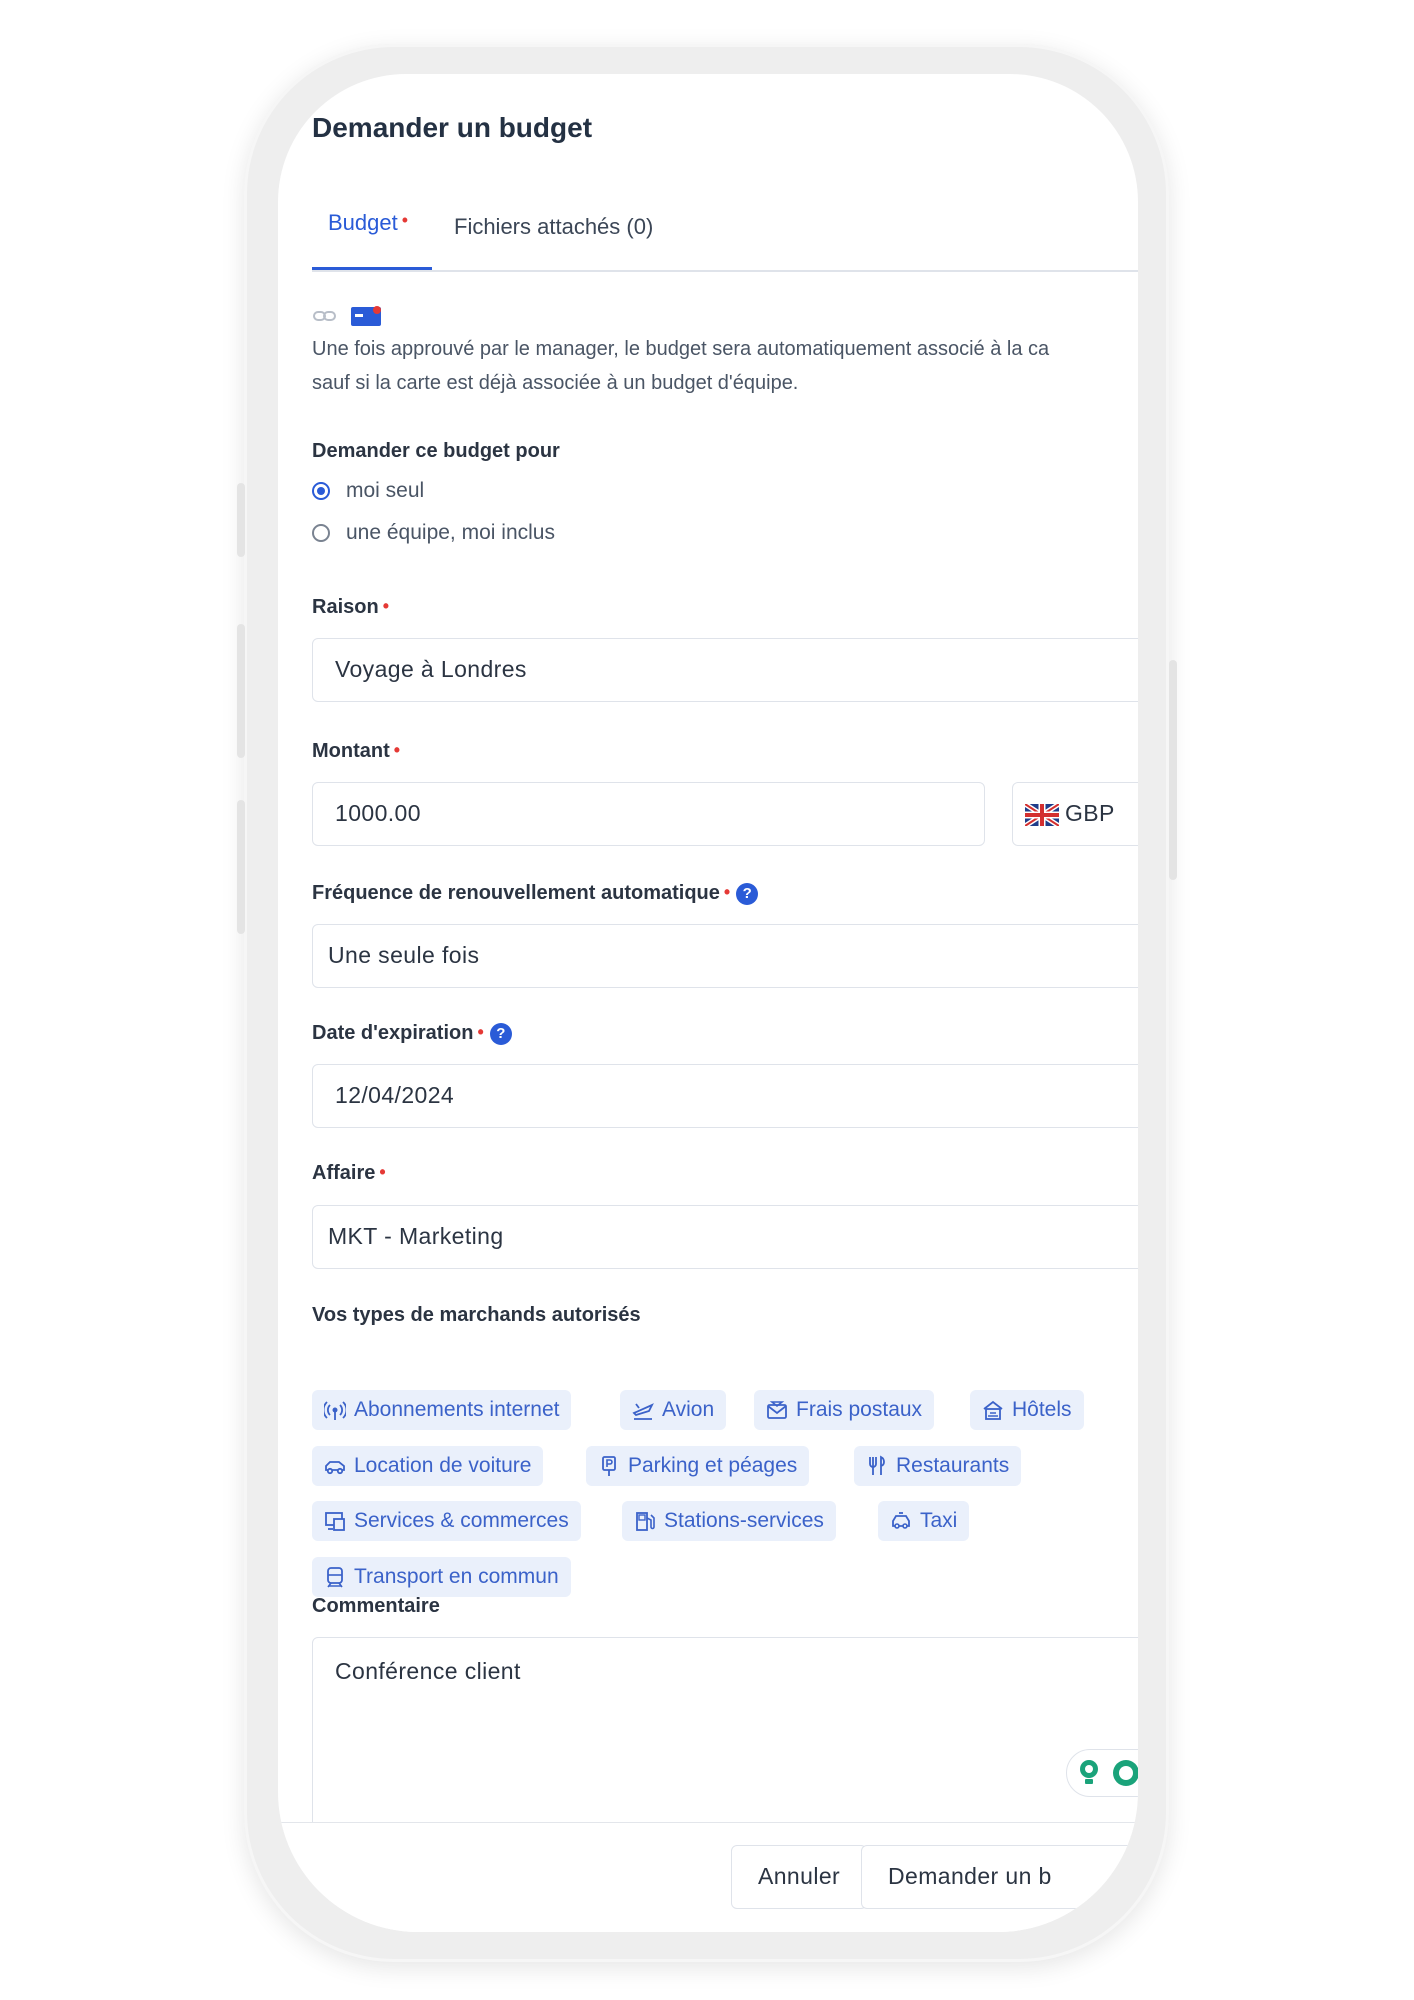 The width and height of the screenshot is (1414, 2000). I want to click on amount-label: Montant •, so click(356, 751).